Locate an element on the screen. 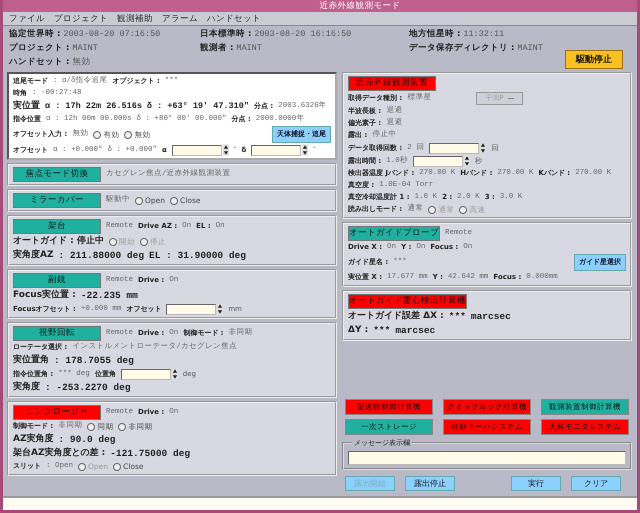 The width and height of the screenshot is (640, 513). field-label: オートガイド : 停止中 is located at coordinates (58, 241).